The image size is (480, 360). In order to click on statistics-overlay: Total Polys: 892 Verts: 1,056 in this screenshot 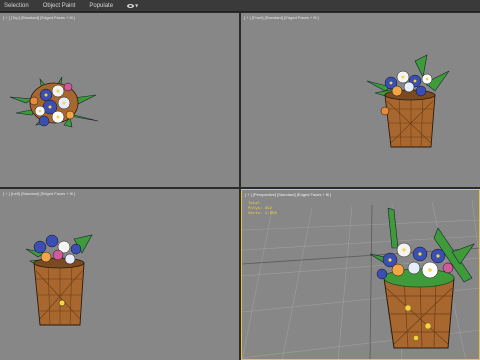, I will do `click(262, 209)`.